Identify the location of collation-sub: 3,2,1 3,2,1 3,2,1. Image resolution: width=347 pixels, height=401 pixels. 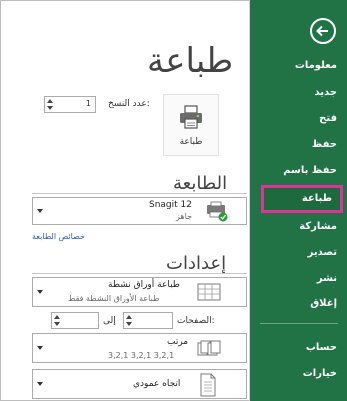
(141, 355).